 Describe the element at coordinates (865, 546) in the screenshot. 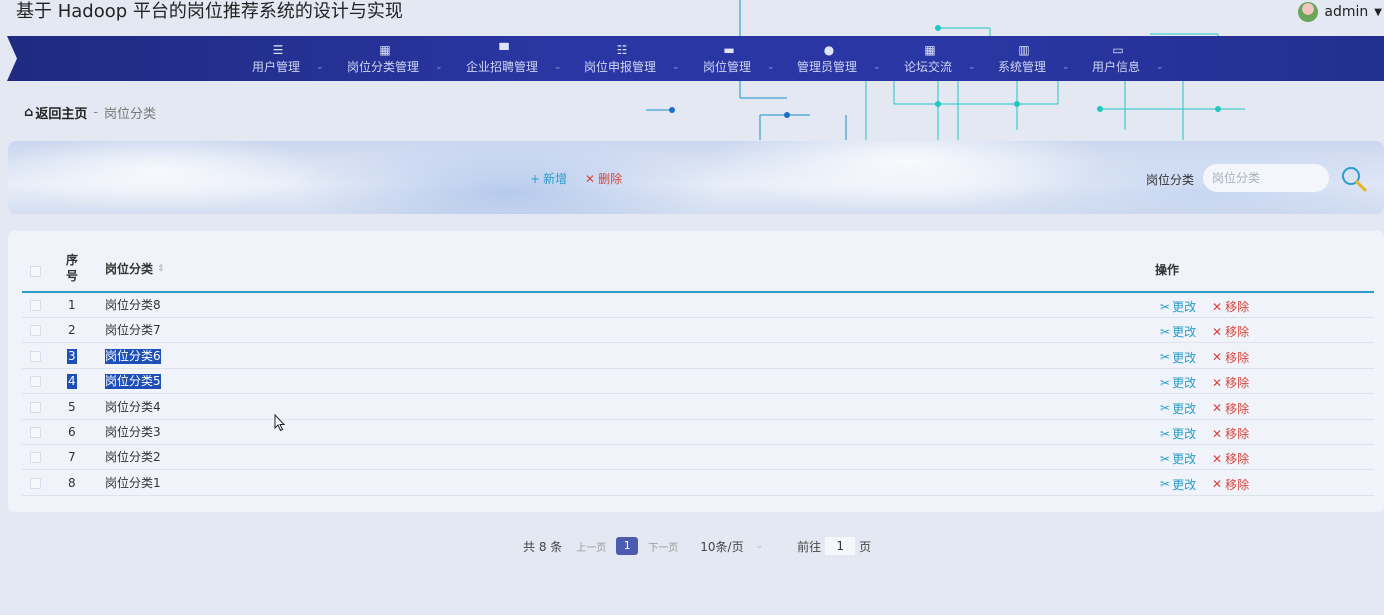

I see `goto-suffix: 页` at that location.